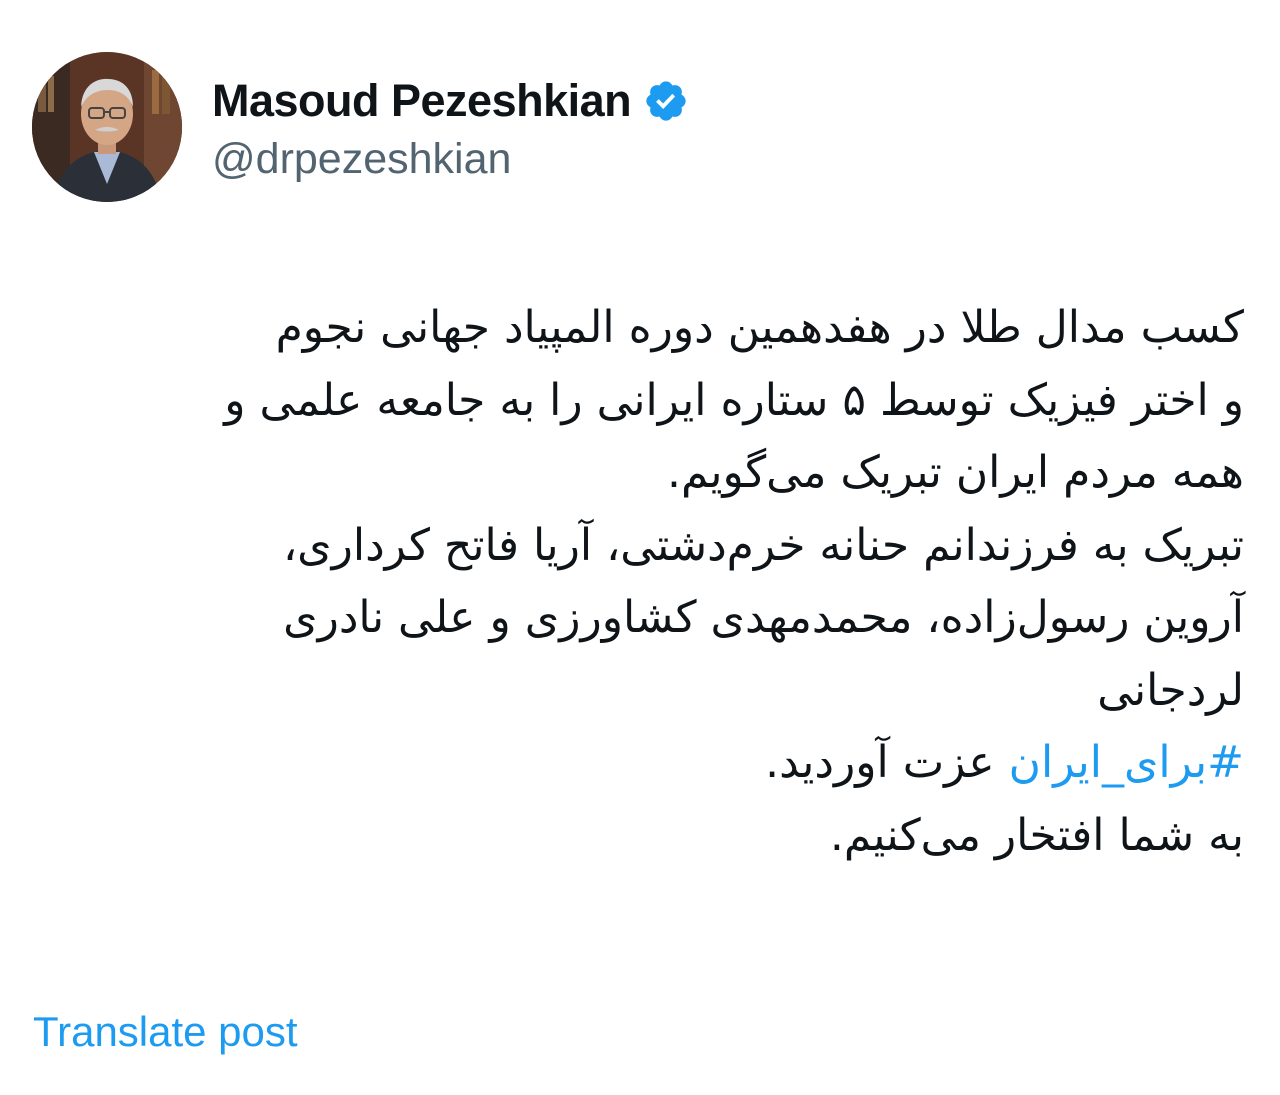 This screenshot has height=1095, width=1280. What do you see at coordinates (1126, 762) in the screenshot?
I see `hashtag-link: #برای_ایران` at bounding box center [1126, 762].